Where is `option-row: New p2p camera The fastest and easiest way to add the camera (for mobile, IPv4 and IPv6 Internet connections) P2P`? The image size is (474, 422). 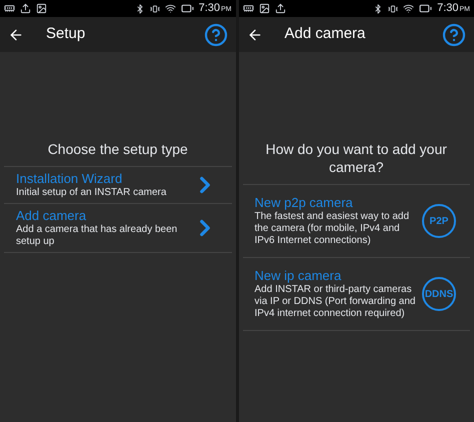
option-row: New p2p camera The fastest and easiest way to add the camera (for mobile, IPv4 and IPv6 Internet connections) P2P is located at coordinates (356, 221).